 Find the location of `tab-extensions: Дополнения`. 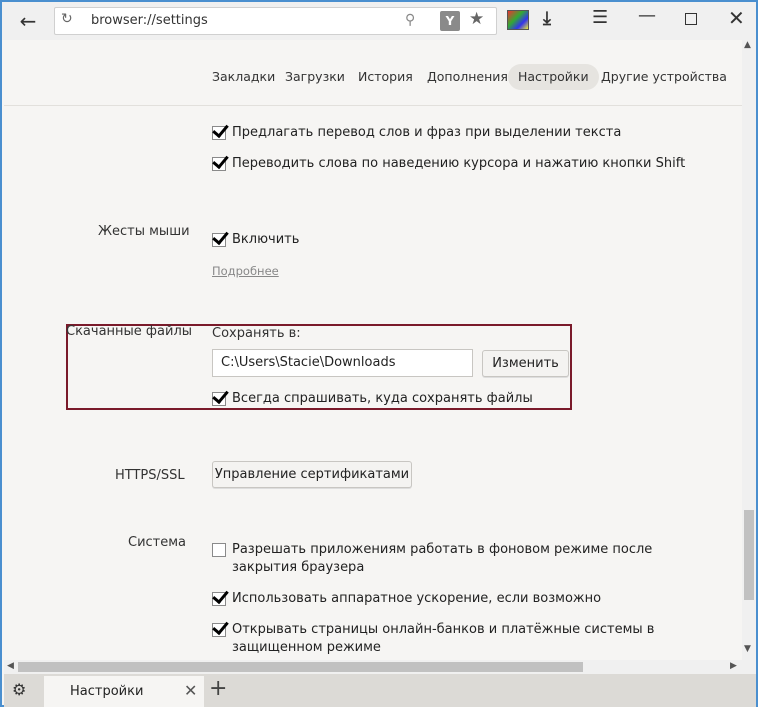

tab-extensions: Дополнения is located at coordinates (467, 77).